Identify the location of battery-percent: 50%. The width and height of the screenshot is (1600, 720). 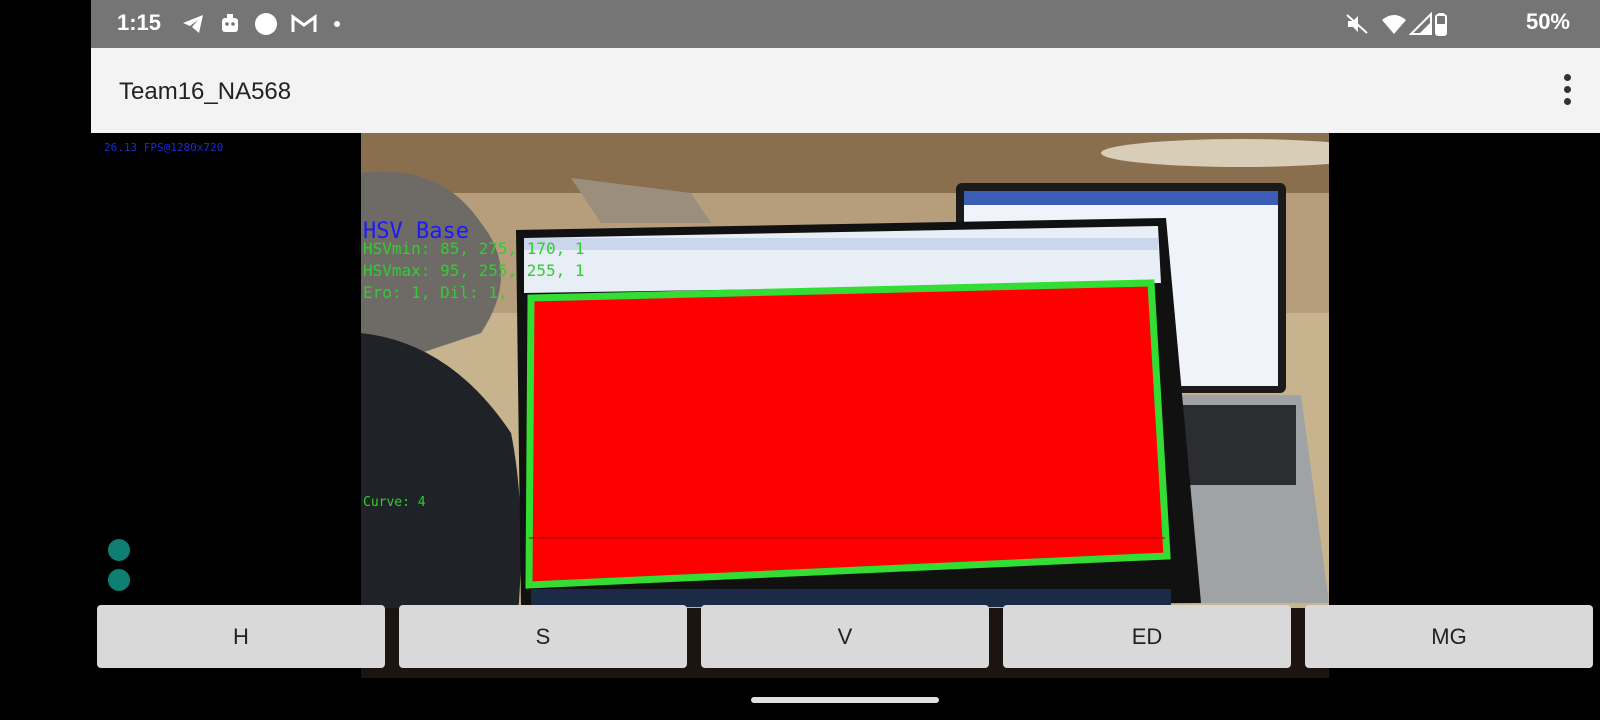
(1547, 21).